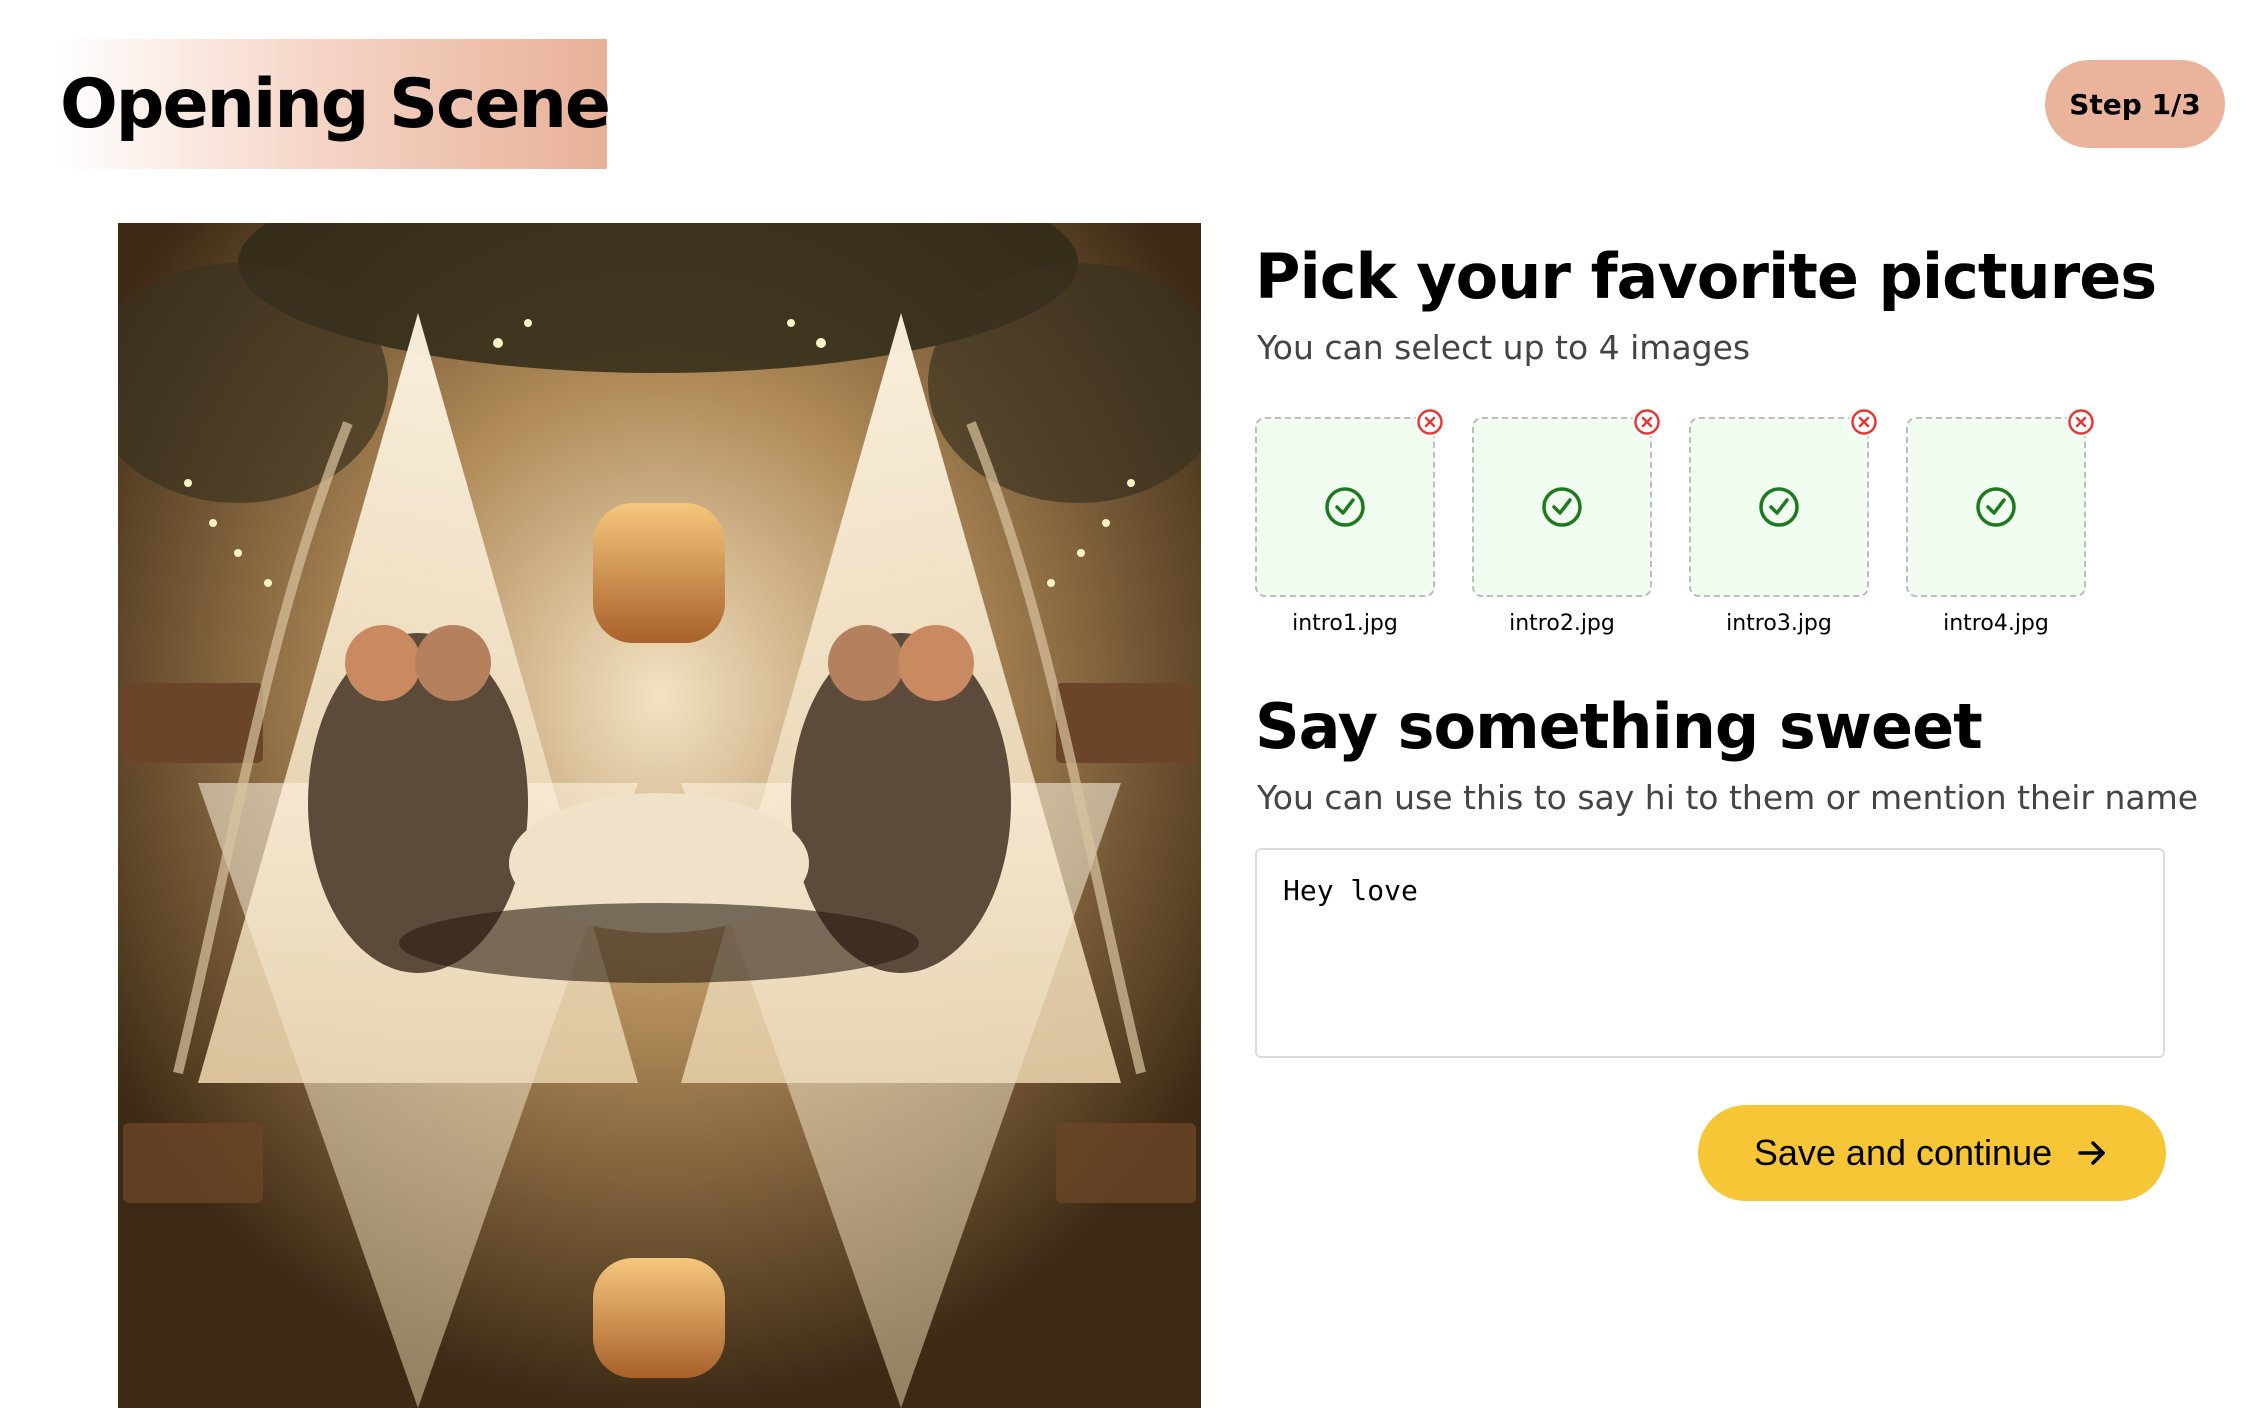 Image resolution: width=2260 pixels, height=1408 pixels. I want to click on message-title: Say something sweet, so click(1619, 726).